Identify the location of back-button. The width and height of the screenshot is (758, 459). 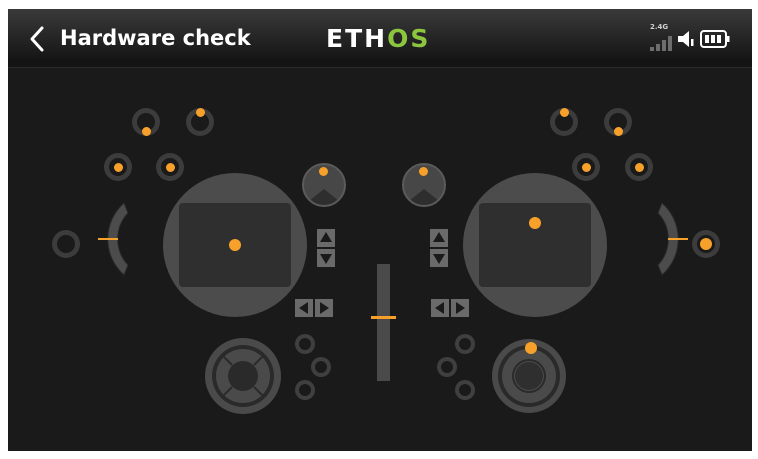
(38, 39).